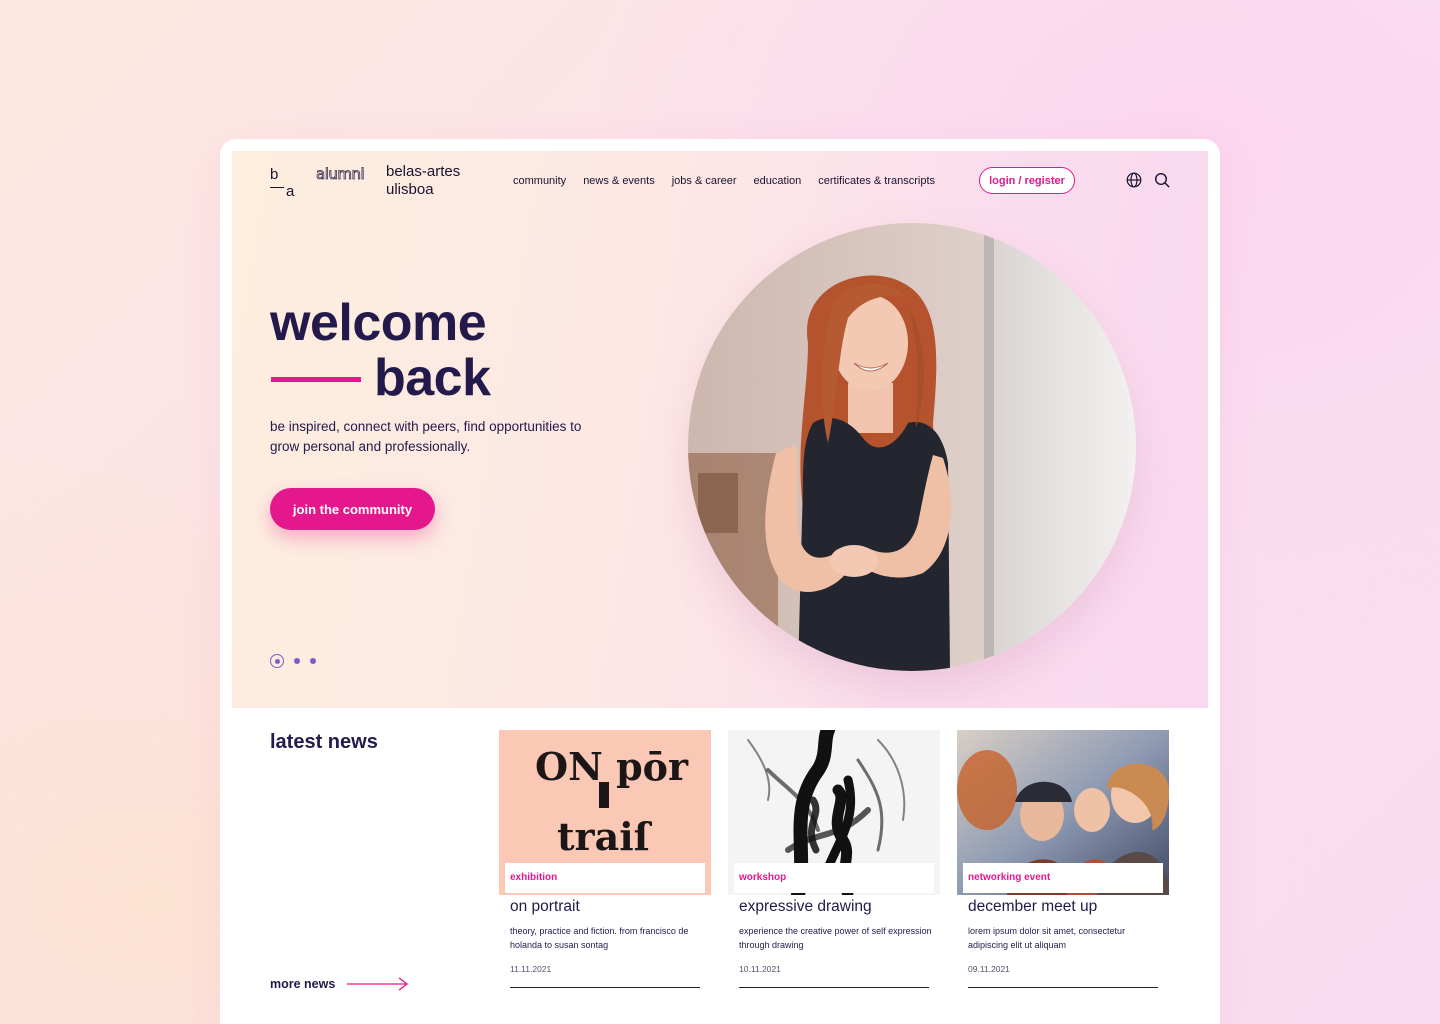 The height and width of the screenshot is (1024, 1440). I want to click on news-card-tag-box: workshop, so click(834, 878).